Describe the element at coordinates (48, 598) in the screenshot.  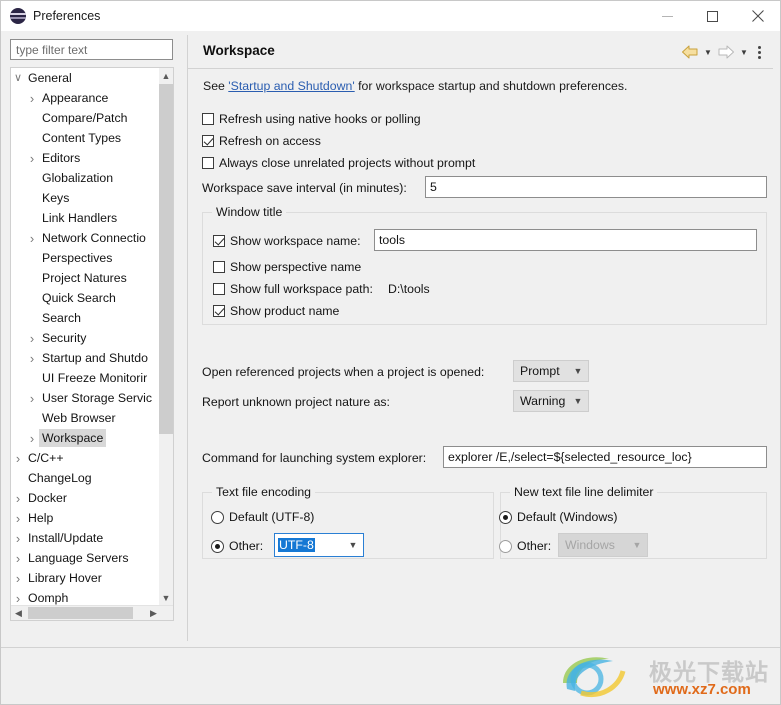
I see `tree-item-label: Oomph` at that location.